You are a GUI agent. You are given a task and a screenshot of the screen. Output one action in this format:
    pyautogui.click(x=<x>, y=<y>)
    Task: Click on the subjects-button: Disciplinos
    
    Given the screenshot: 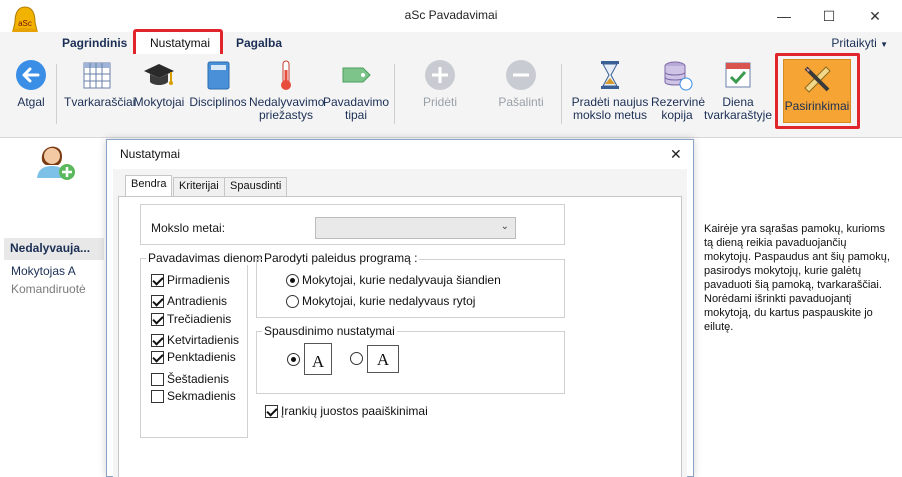 What is the action you would take?
    pyautogui.click(x=218, y=83)
    